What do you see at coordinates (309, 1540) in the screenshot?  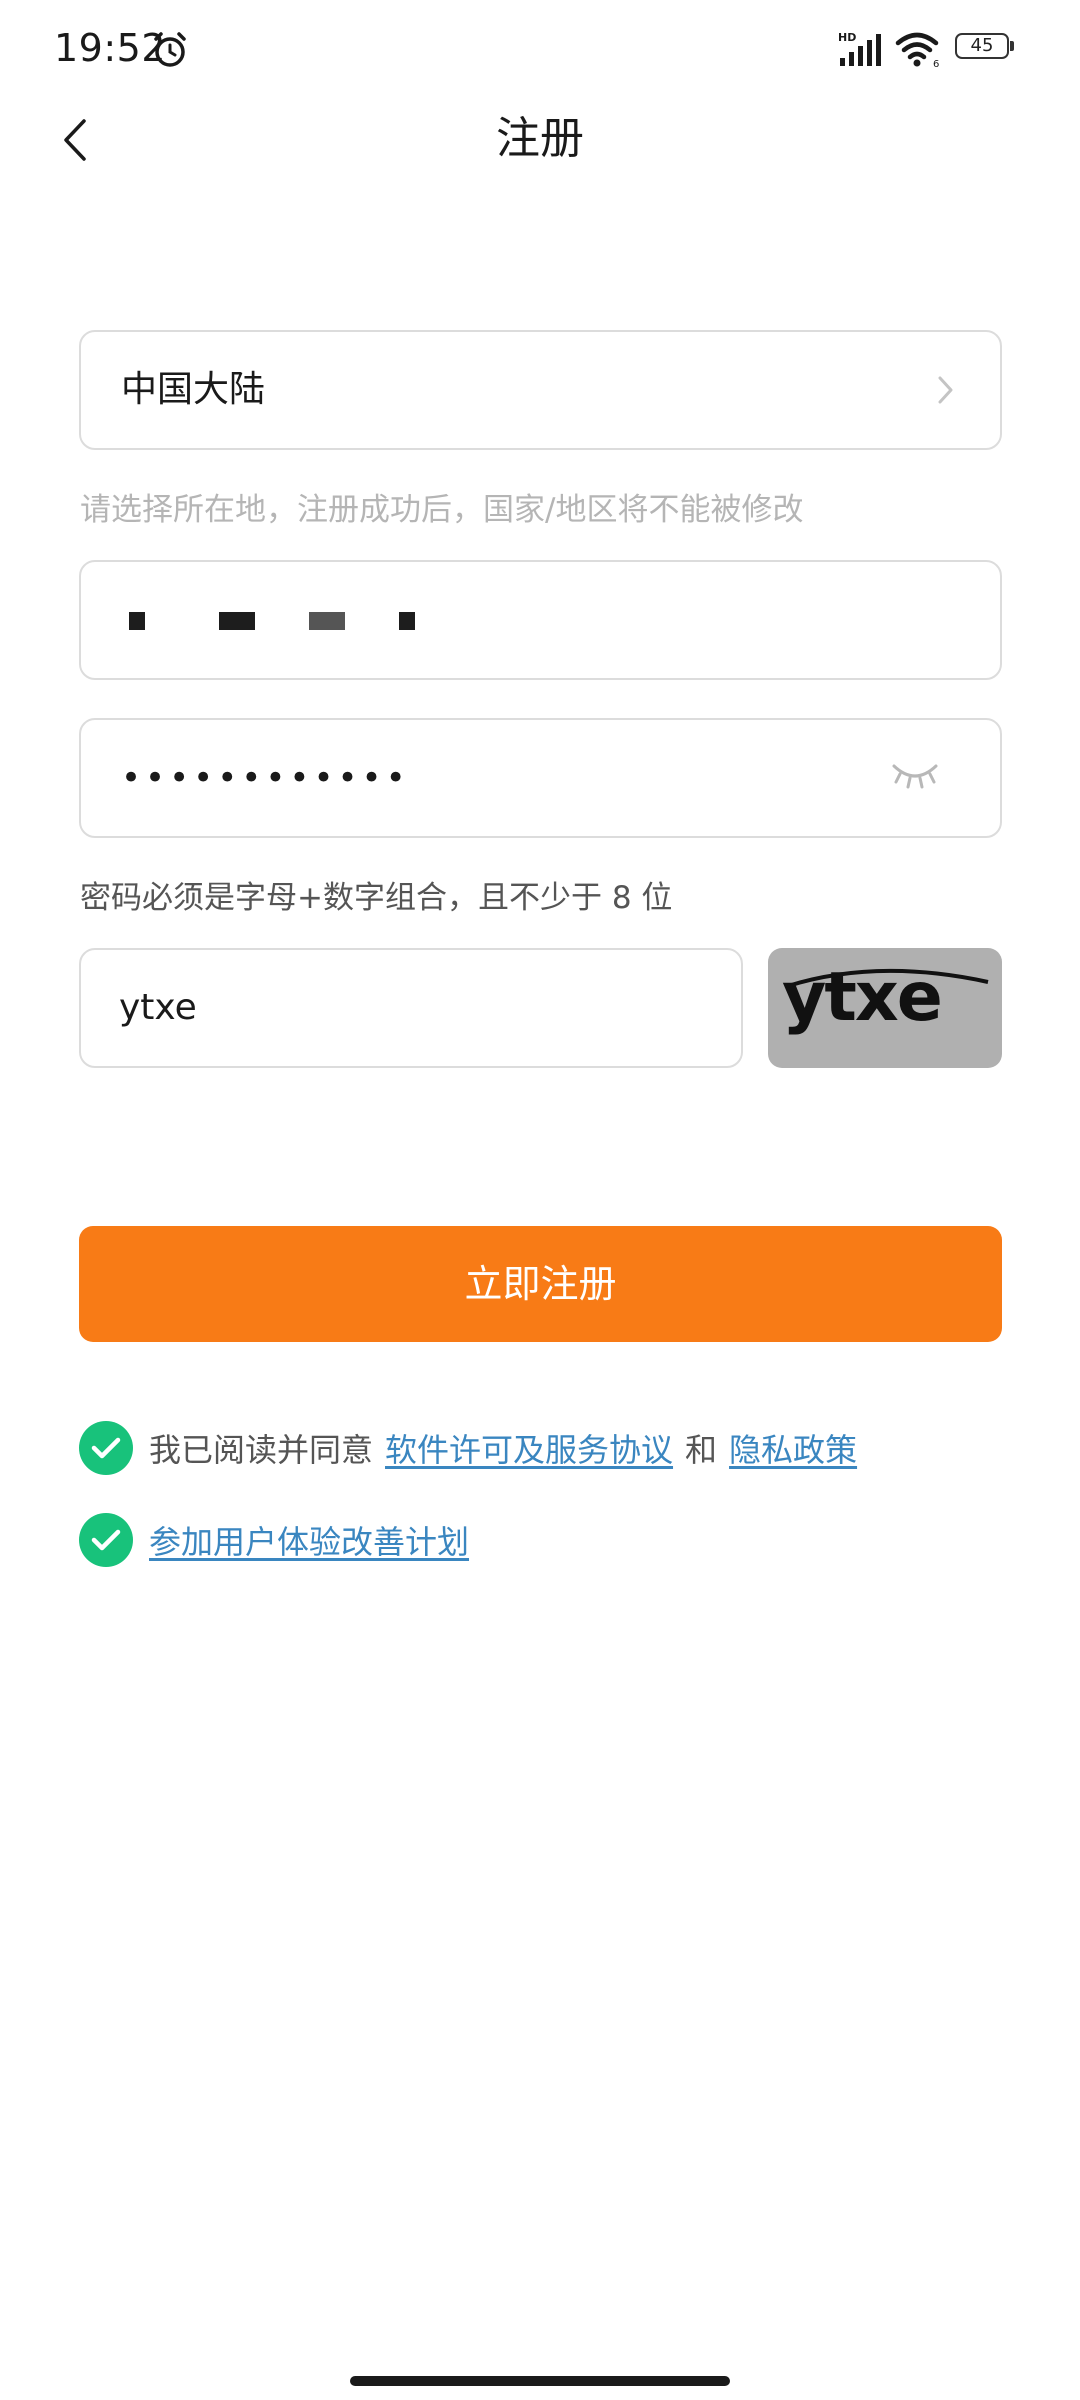 I see `experience-program-link: 参加用户体验改善计划` at bounding box center [309, 1540].